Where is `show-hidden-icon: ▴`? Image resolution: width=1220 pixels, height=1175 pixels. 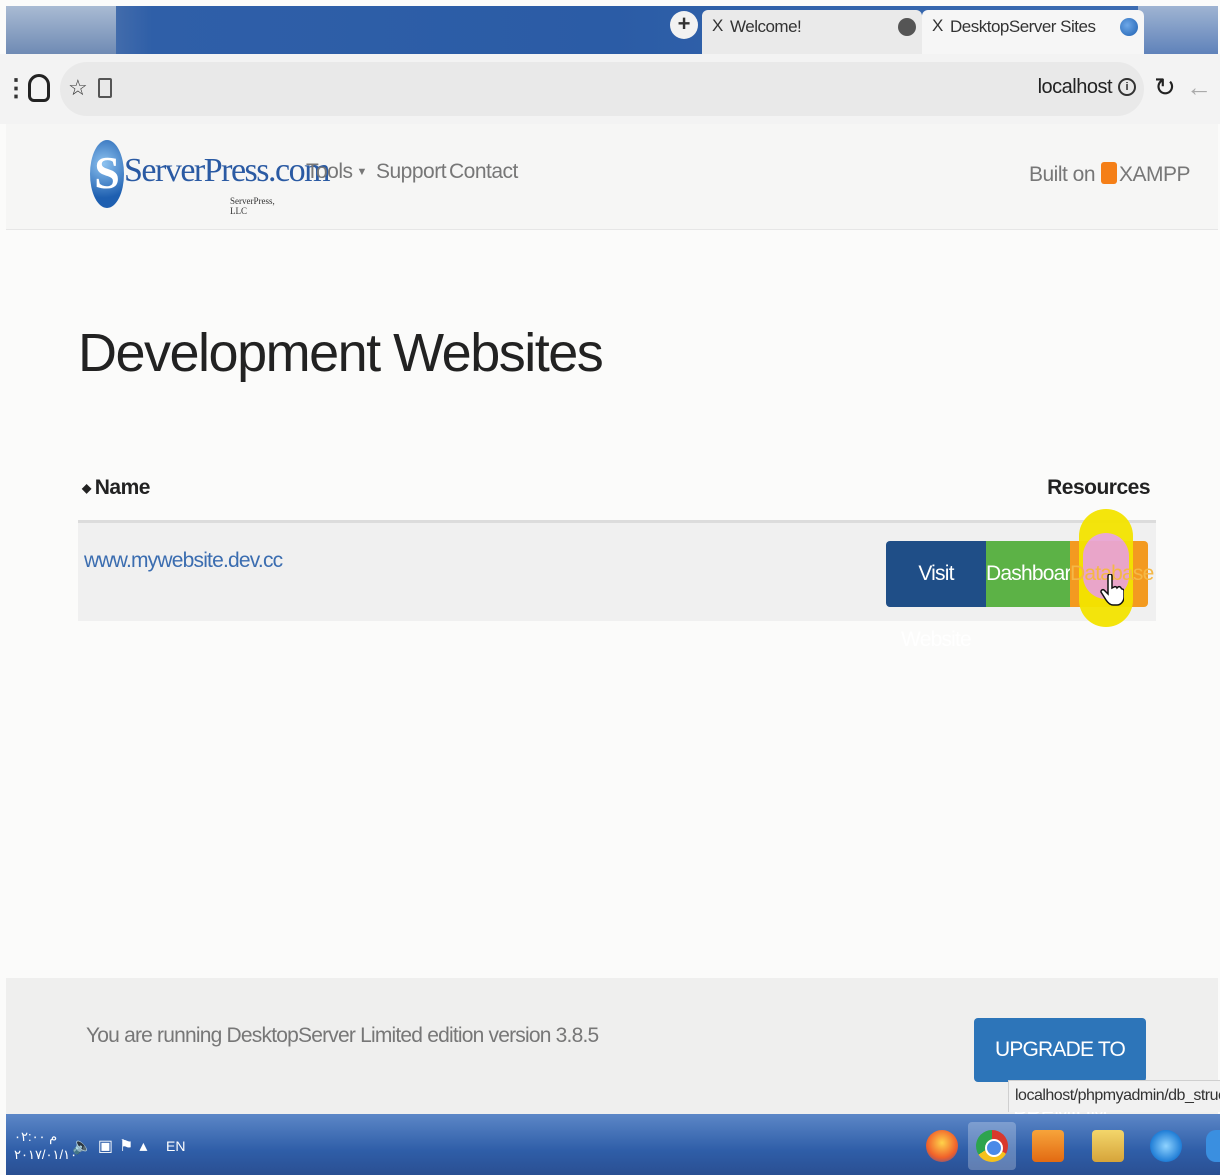 show-hidden-icon: ▴ is located at coordinates (146, 1146).